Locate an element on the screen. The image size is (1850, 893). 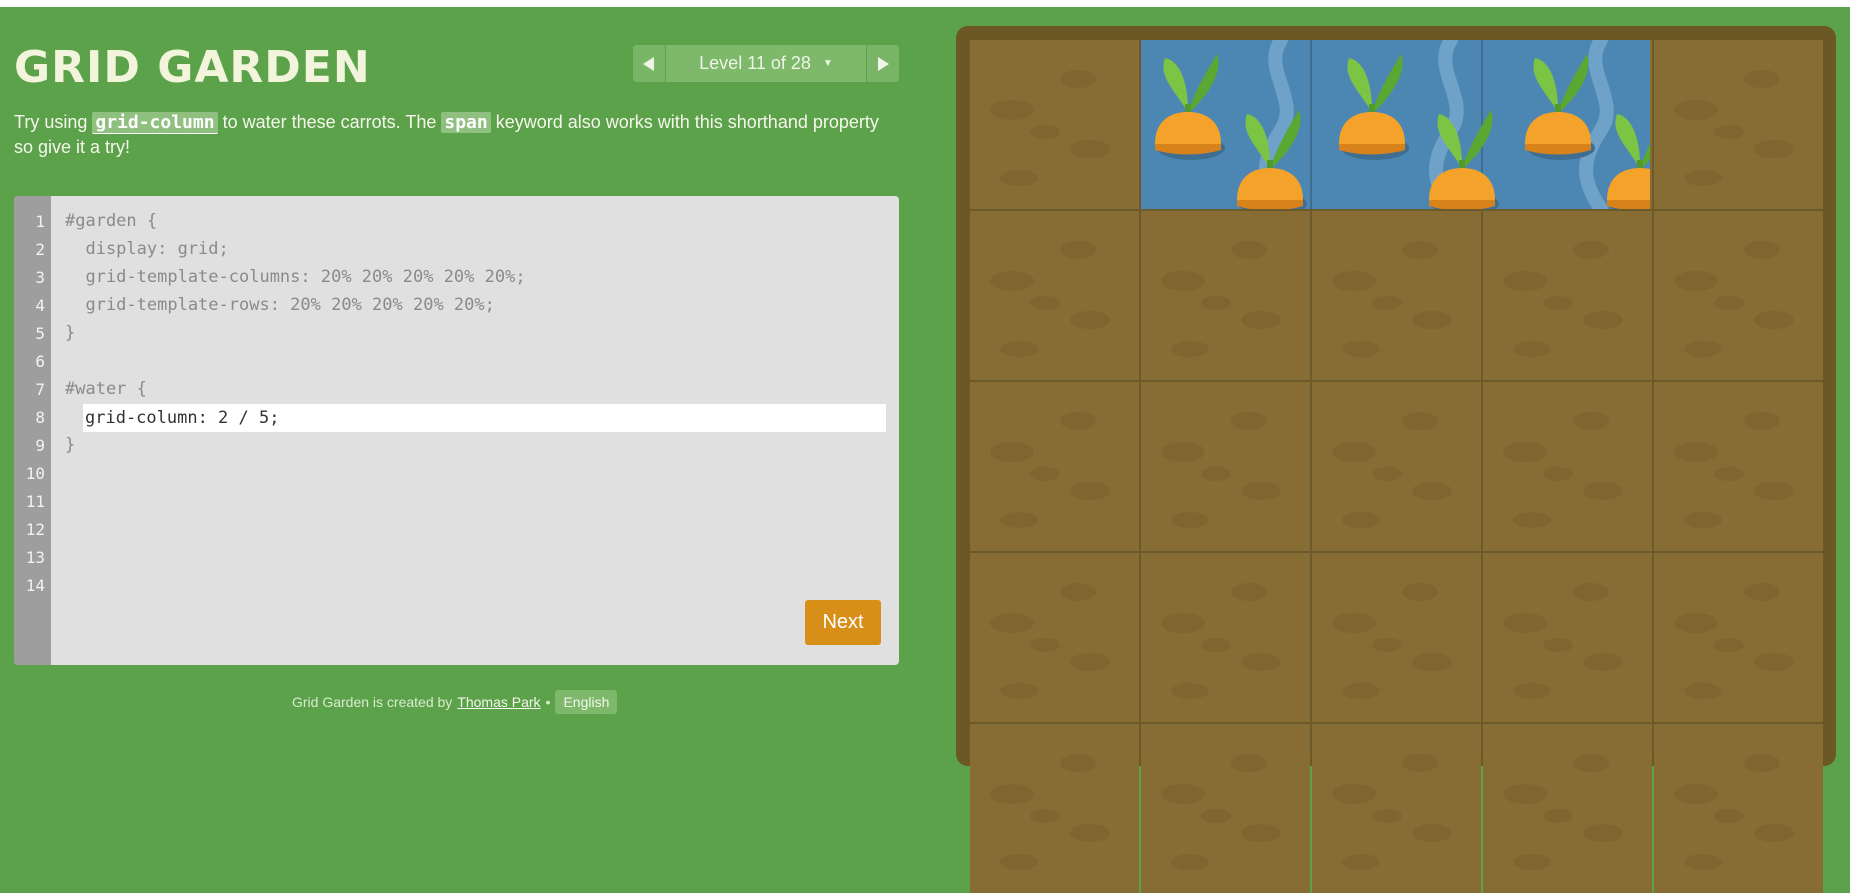
level-indicator: Level 11 of 28 ▼ is located at coordinates (766, 63).